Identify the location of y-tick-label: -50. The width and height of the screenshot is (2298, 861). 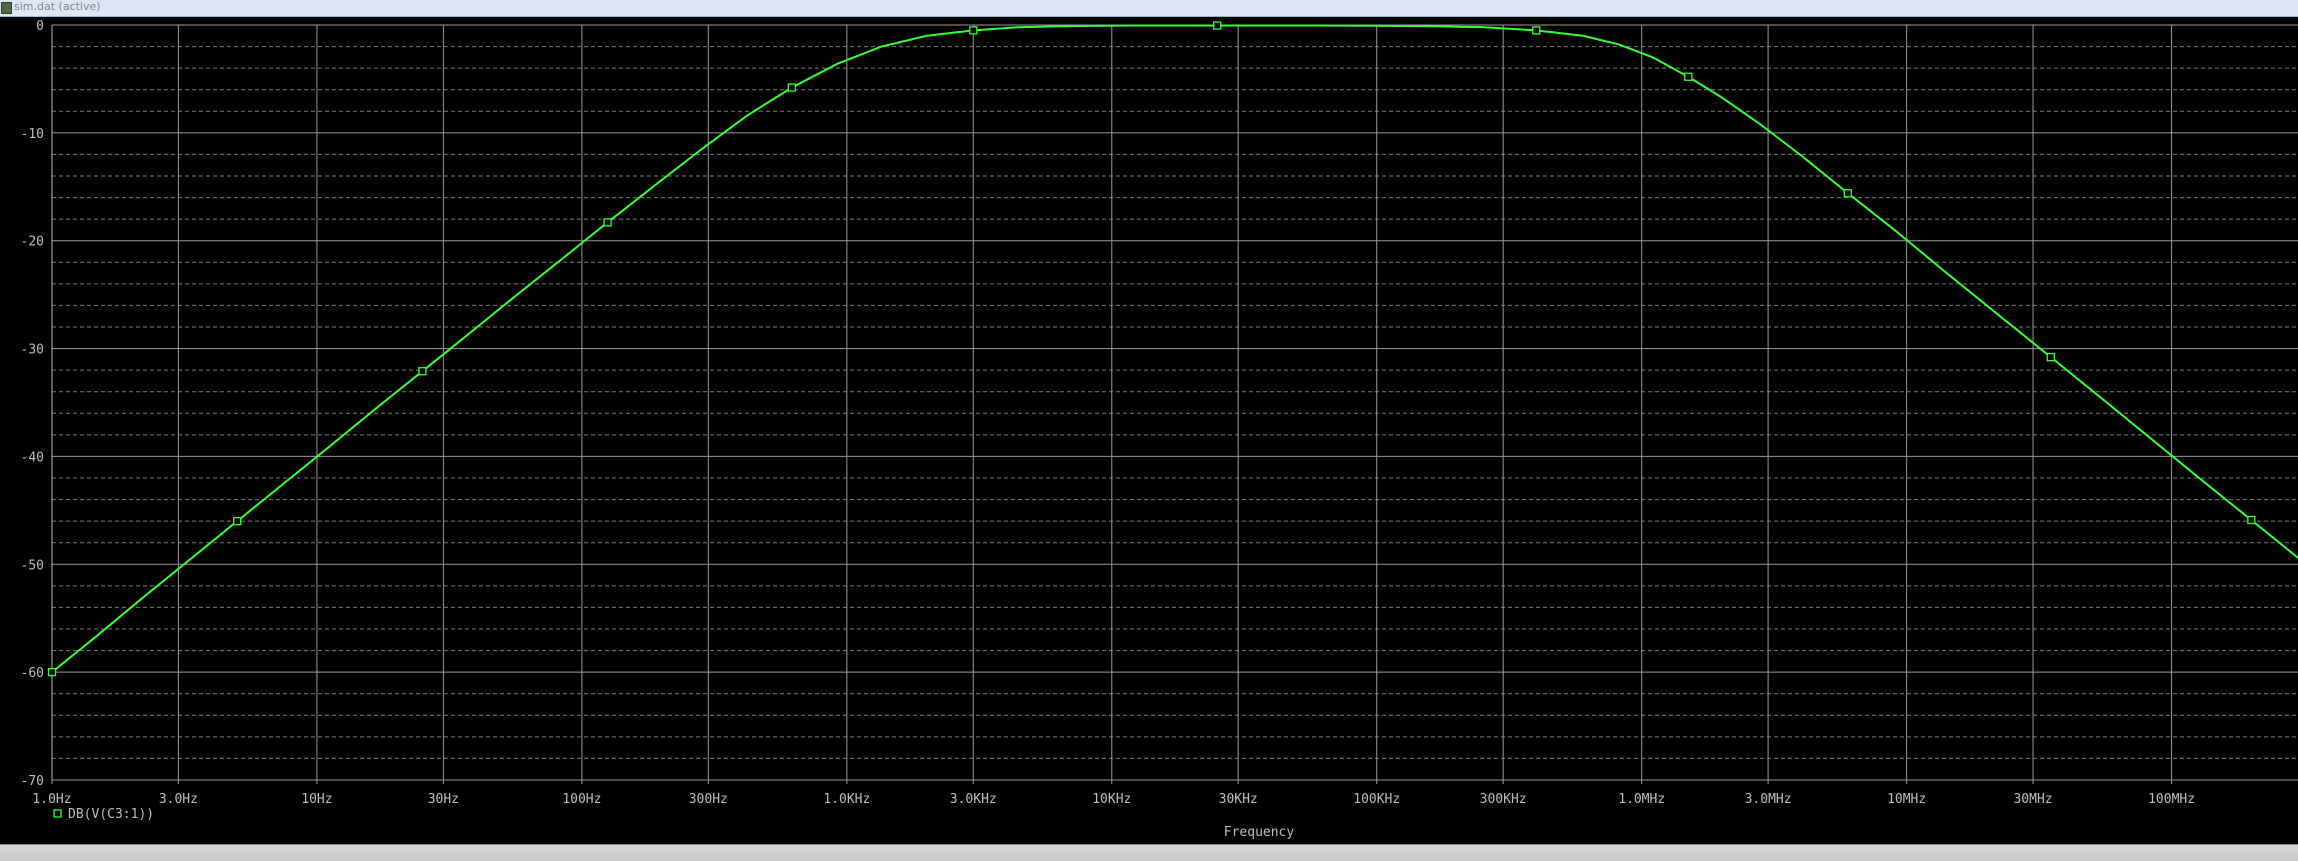
(32, 565).